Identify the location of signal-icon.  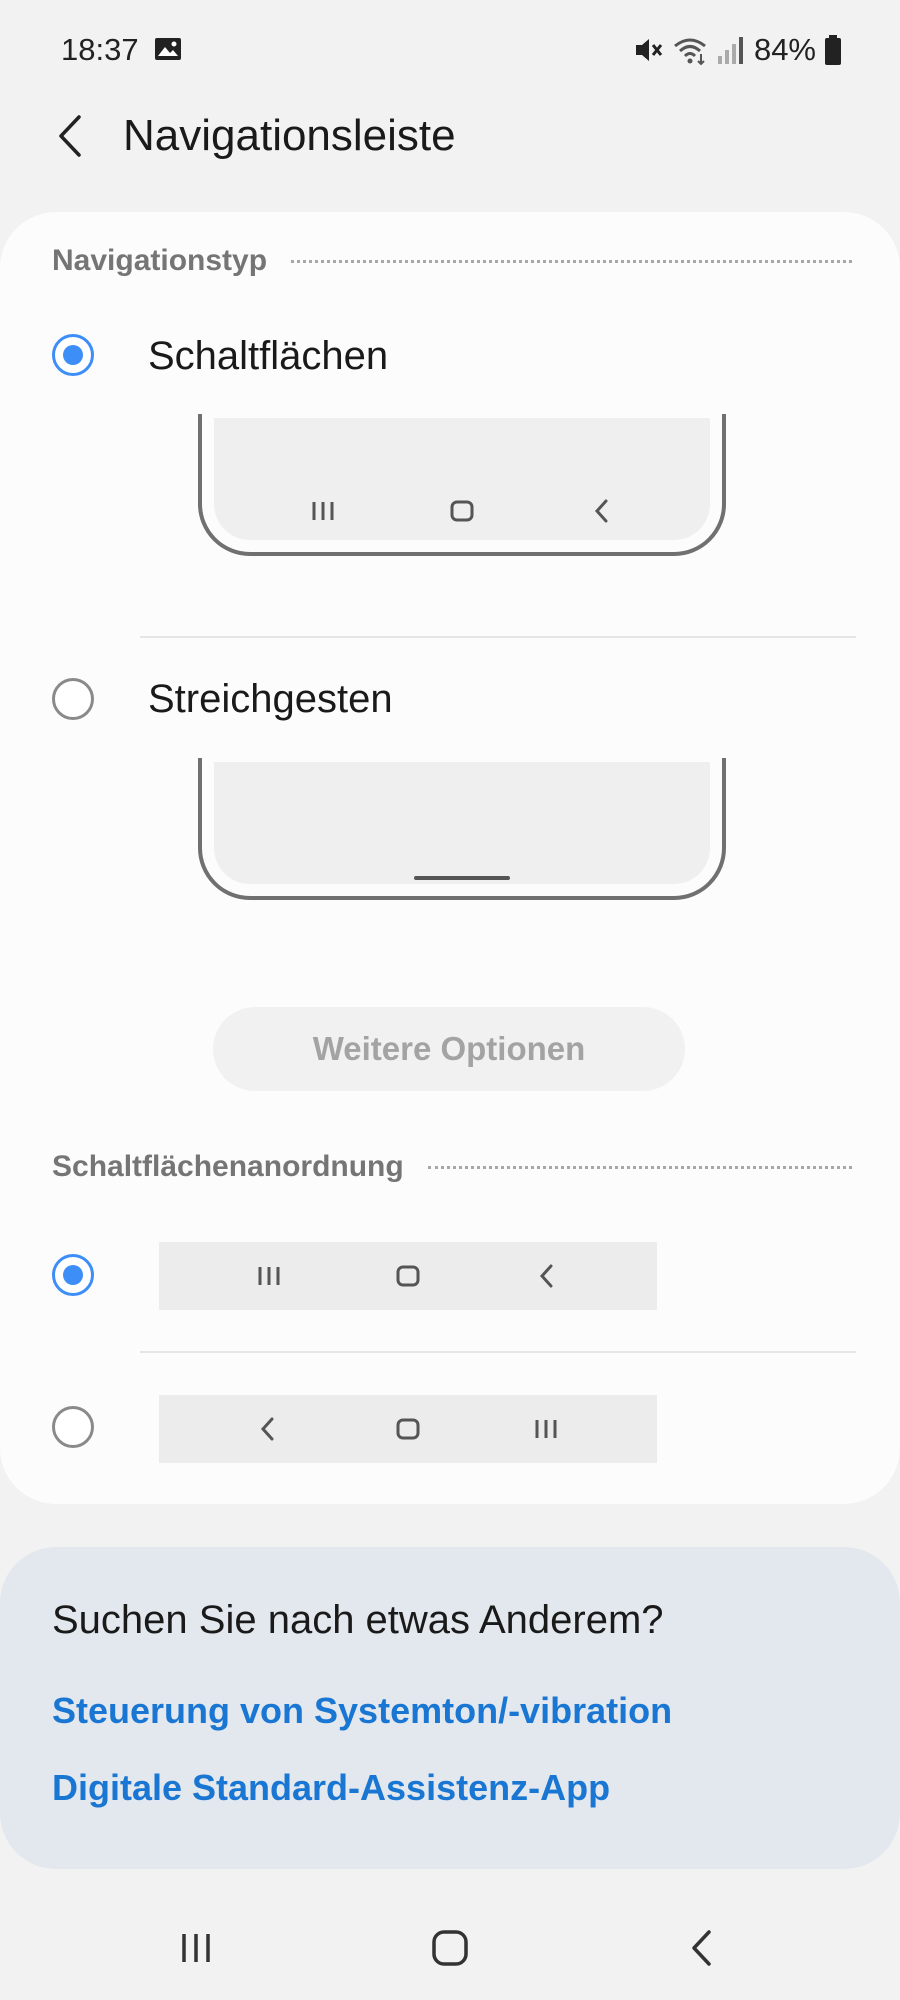
(730, 50).